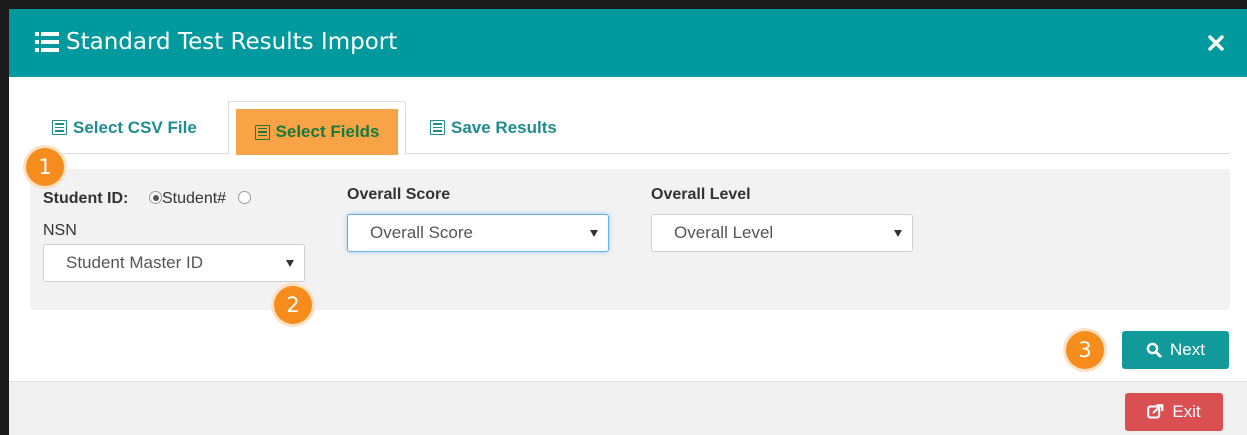 The height and width of the screenshot is (435, 1247). I want to click on student-id-select: Student Master ID, so click(174, 263).